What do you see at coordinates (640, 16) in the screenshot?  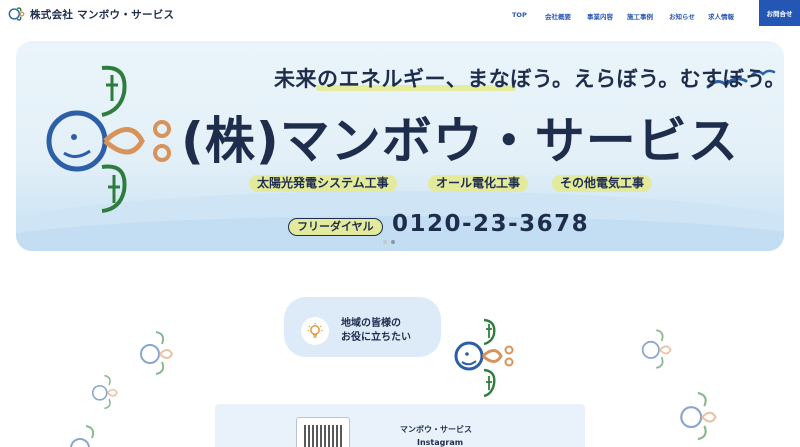 I see `nav-works: 施工事例` at bounding box center [640, 16].